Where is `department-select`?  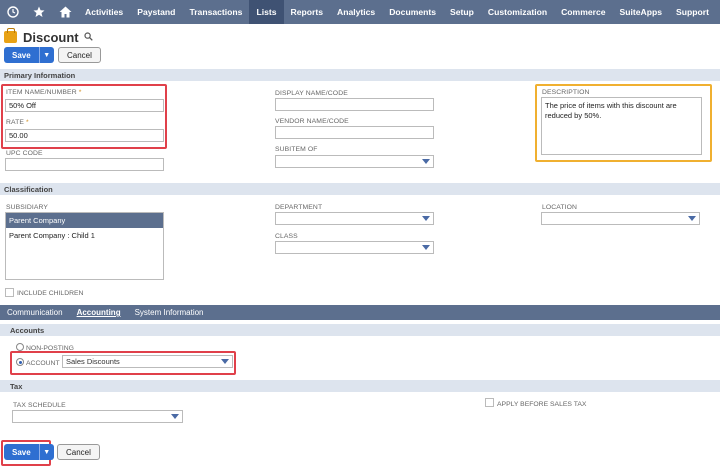 department-select is located at coordinates (354, 218).